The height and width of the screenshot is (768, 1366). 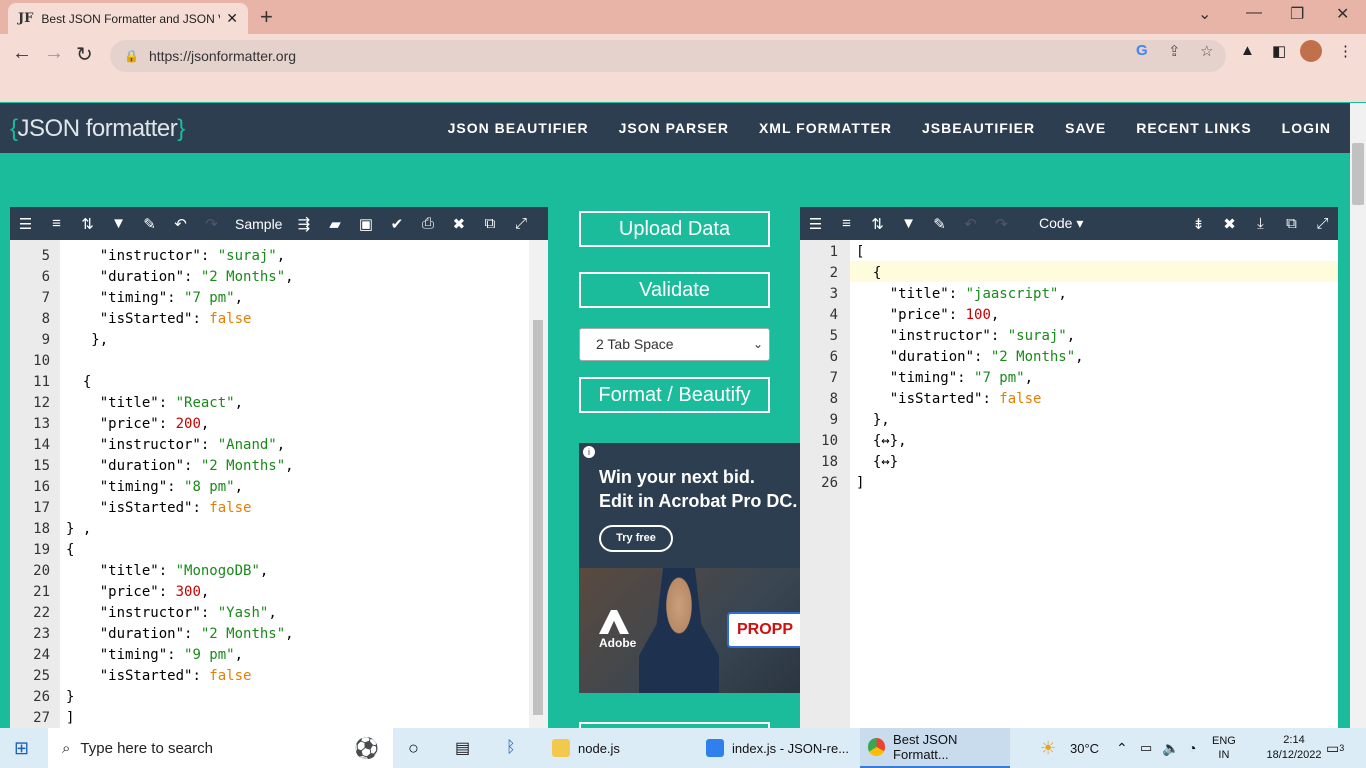 I want to click on usb-icon: ⇶, so click(x=303, y=224).